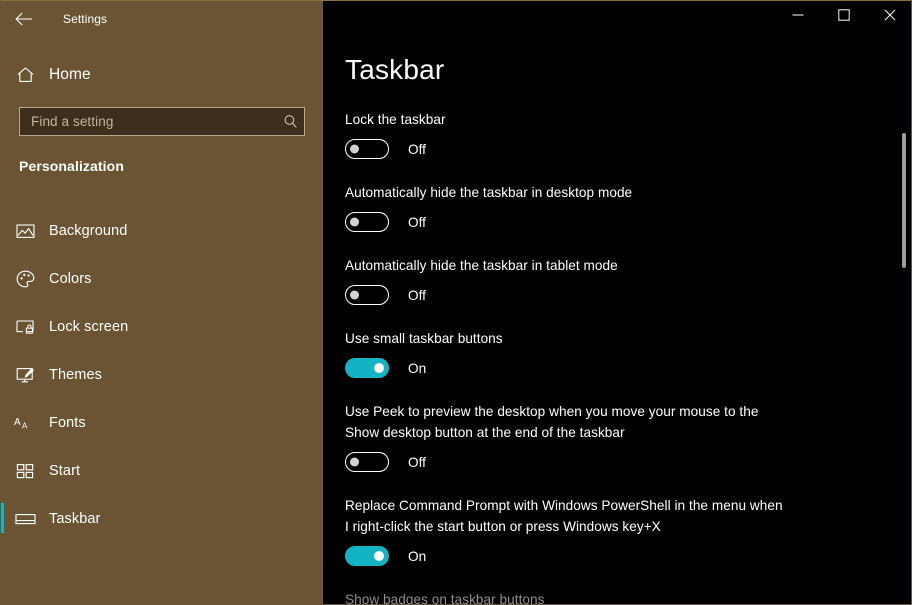  What do you see at coordinates (162, 75) in the screenshot?
I see `sidebar-item-home: Home` at bounding box center [162, 75].